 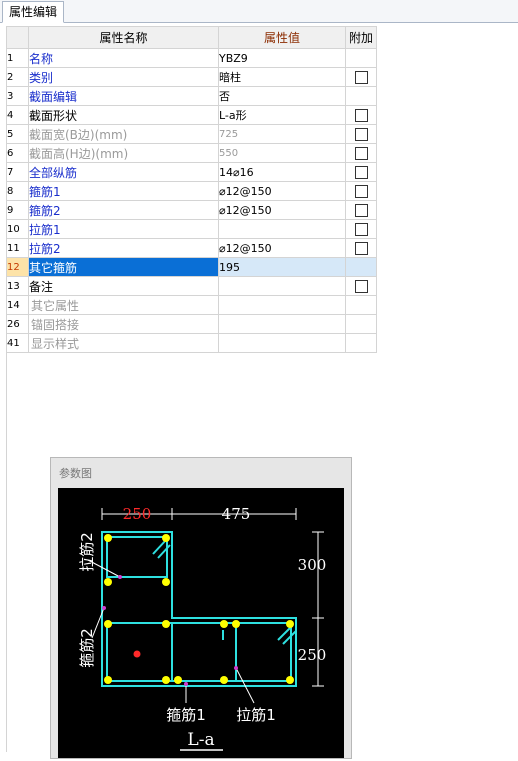 What do you see at coordinates (170, 630) in the screenshot?
I see `tie-markers` at bounding box center [170, 630].